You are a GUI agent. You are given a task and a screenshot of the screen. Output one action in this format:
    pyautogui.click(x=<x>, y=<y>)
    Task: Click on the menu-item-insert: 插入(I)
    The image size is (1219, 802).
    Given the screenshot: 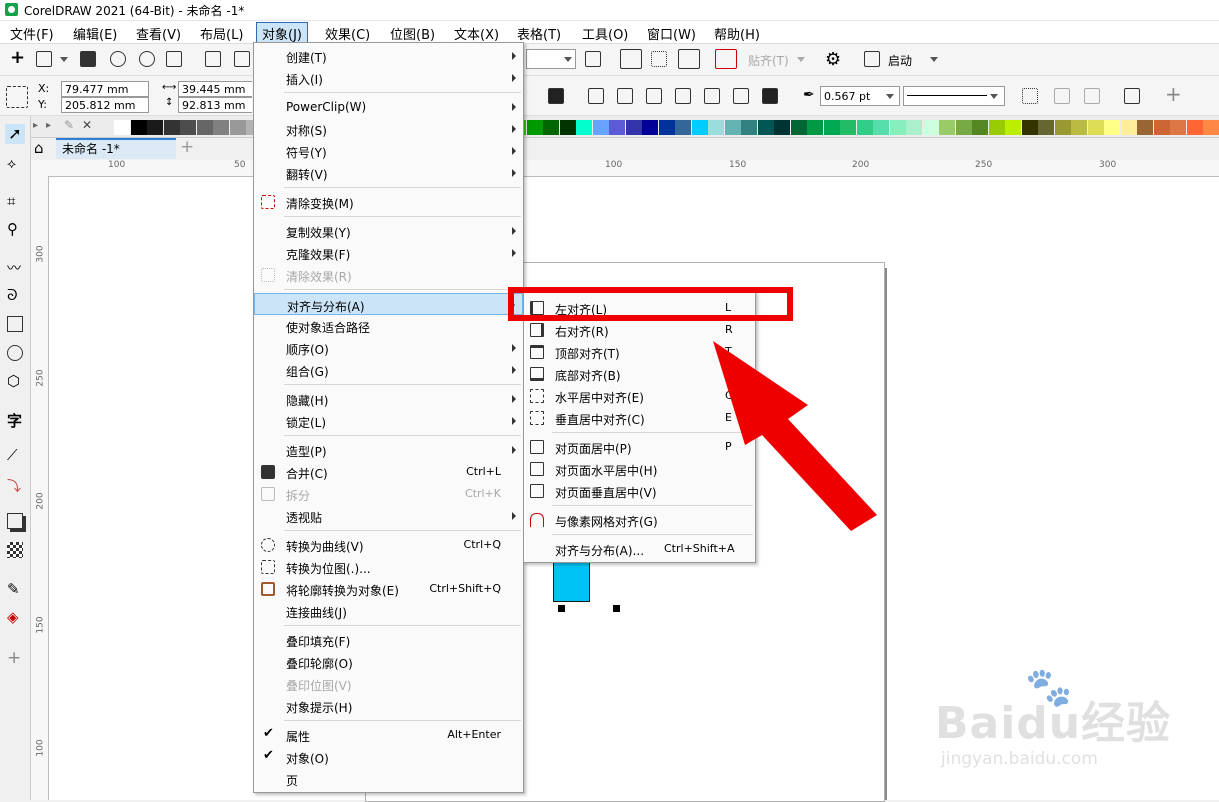 What is the action you would take?
    pyautogui.click(x=388, y=78)
    